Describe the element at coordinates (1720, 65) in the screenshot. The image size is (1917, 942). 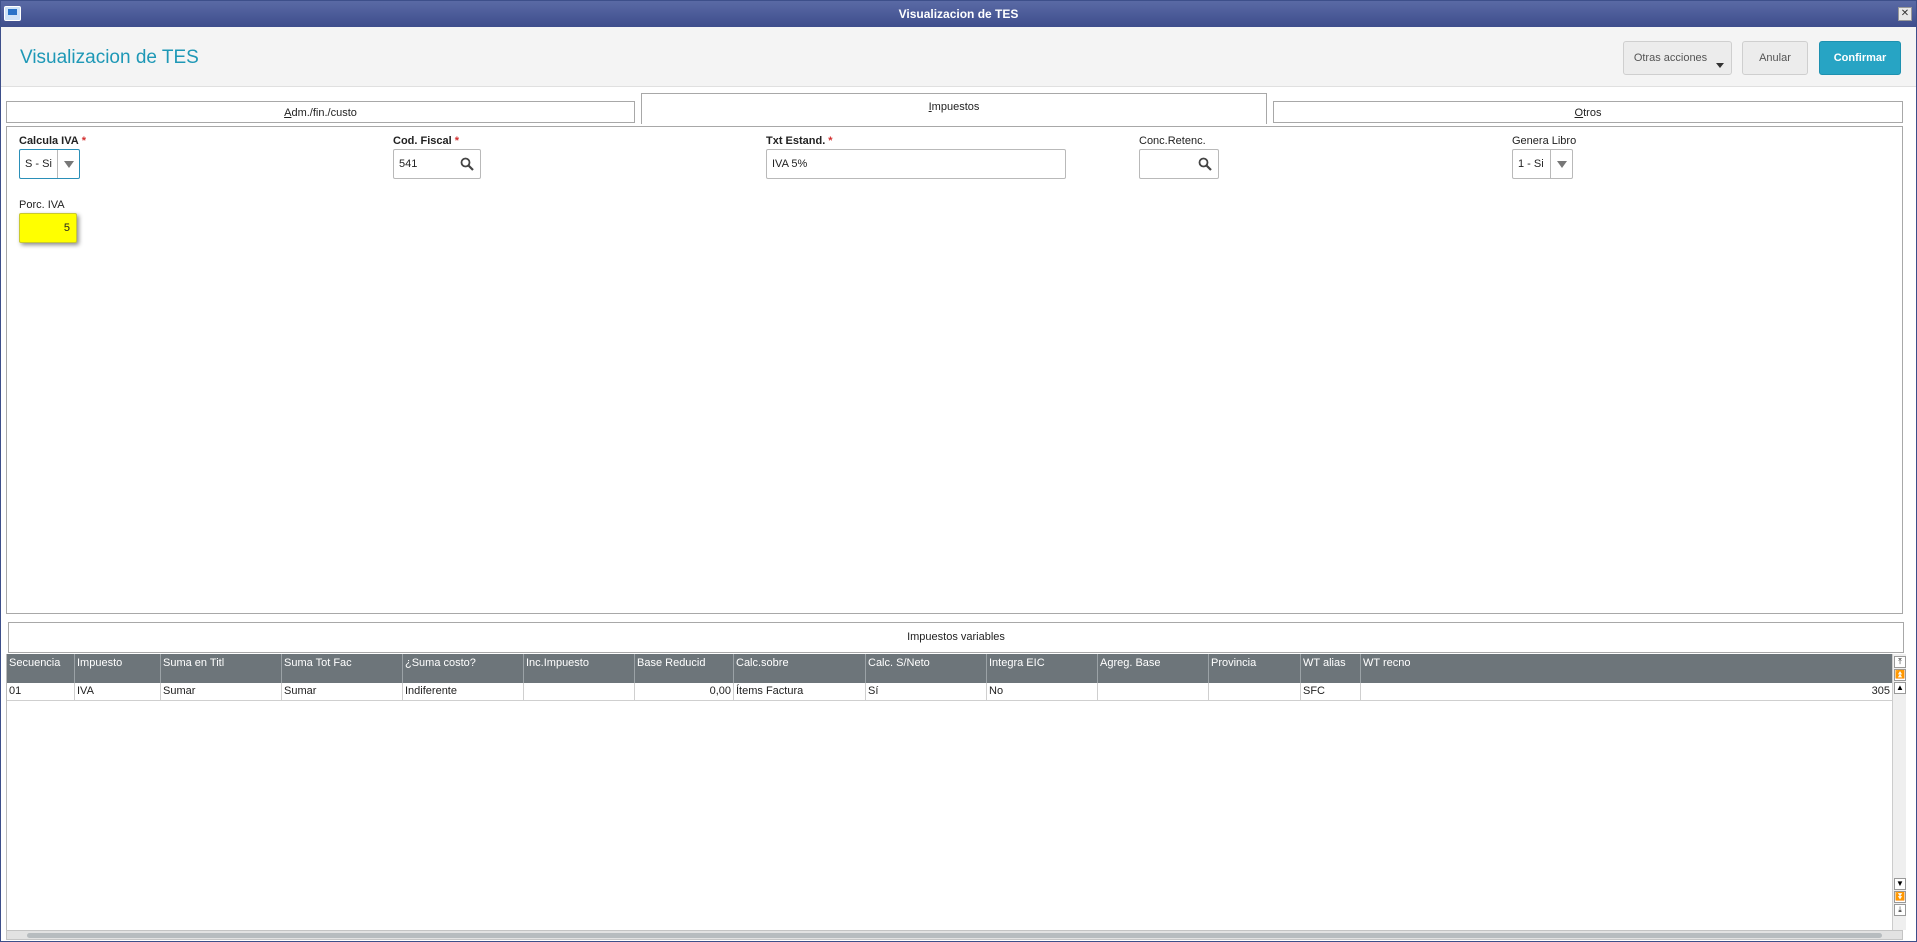
I see `caret-down-icon` at that location.